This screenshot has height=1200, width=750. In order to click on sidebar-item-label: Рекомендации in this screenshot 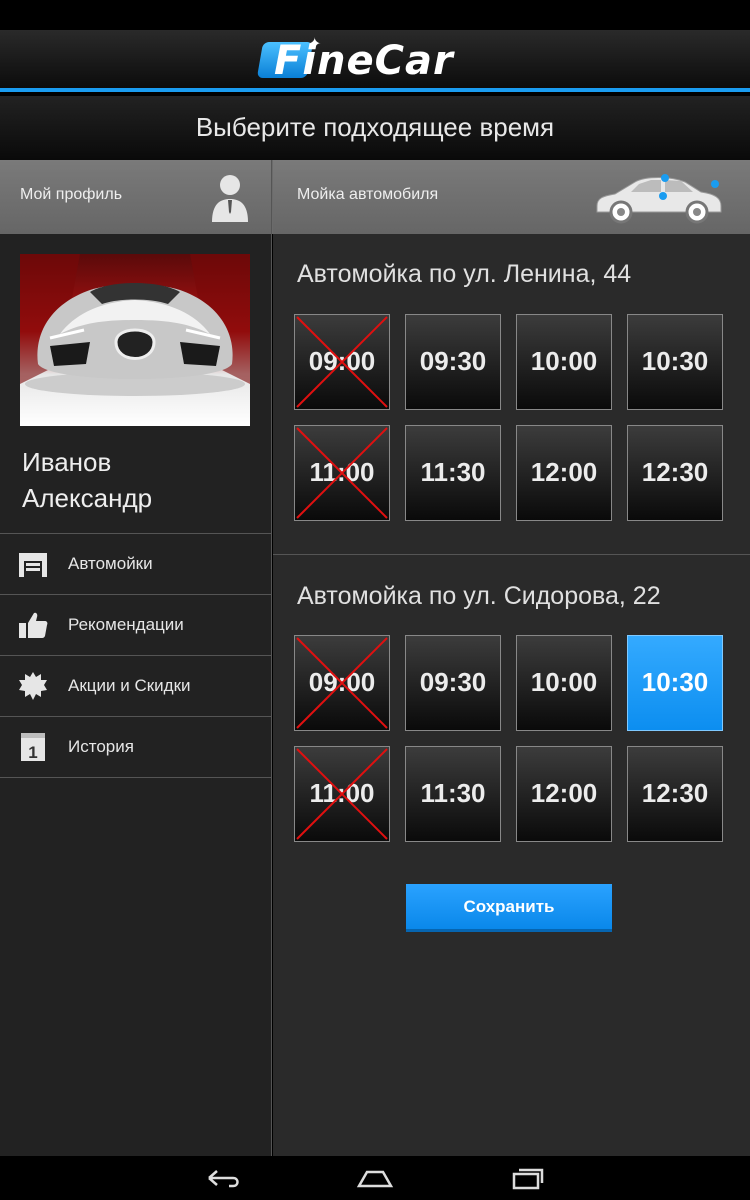, I will do `click(126, 624)`.